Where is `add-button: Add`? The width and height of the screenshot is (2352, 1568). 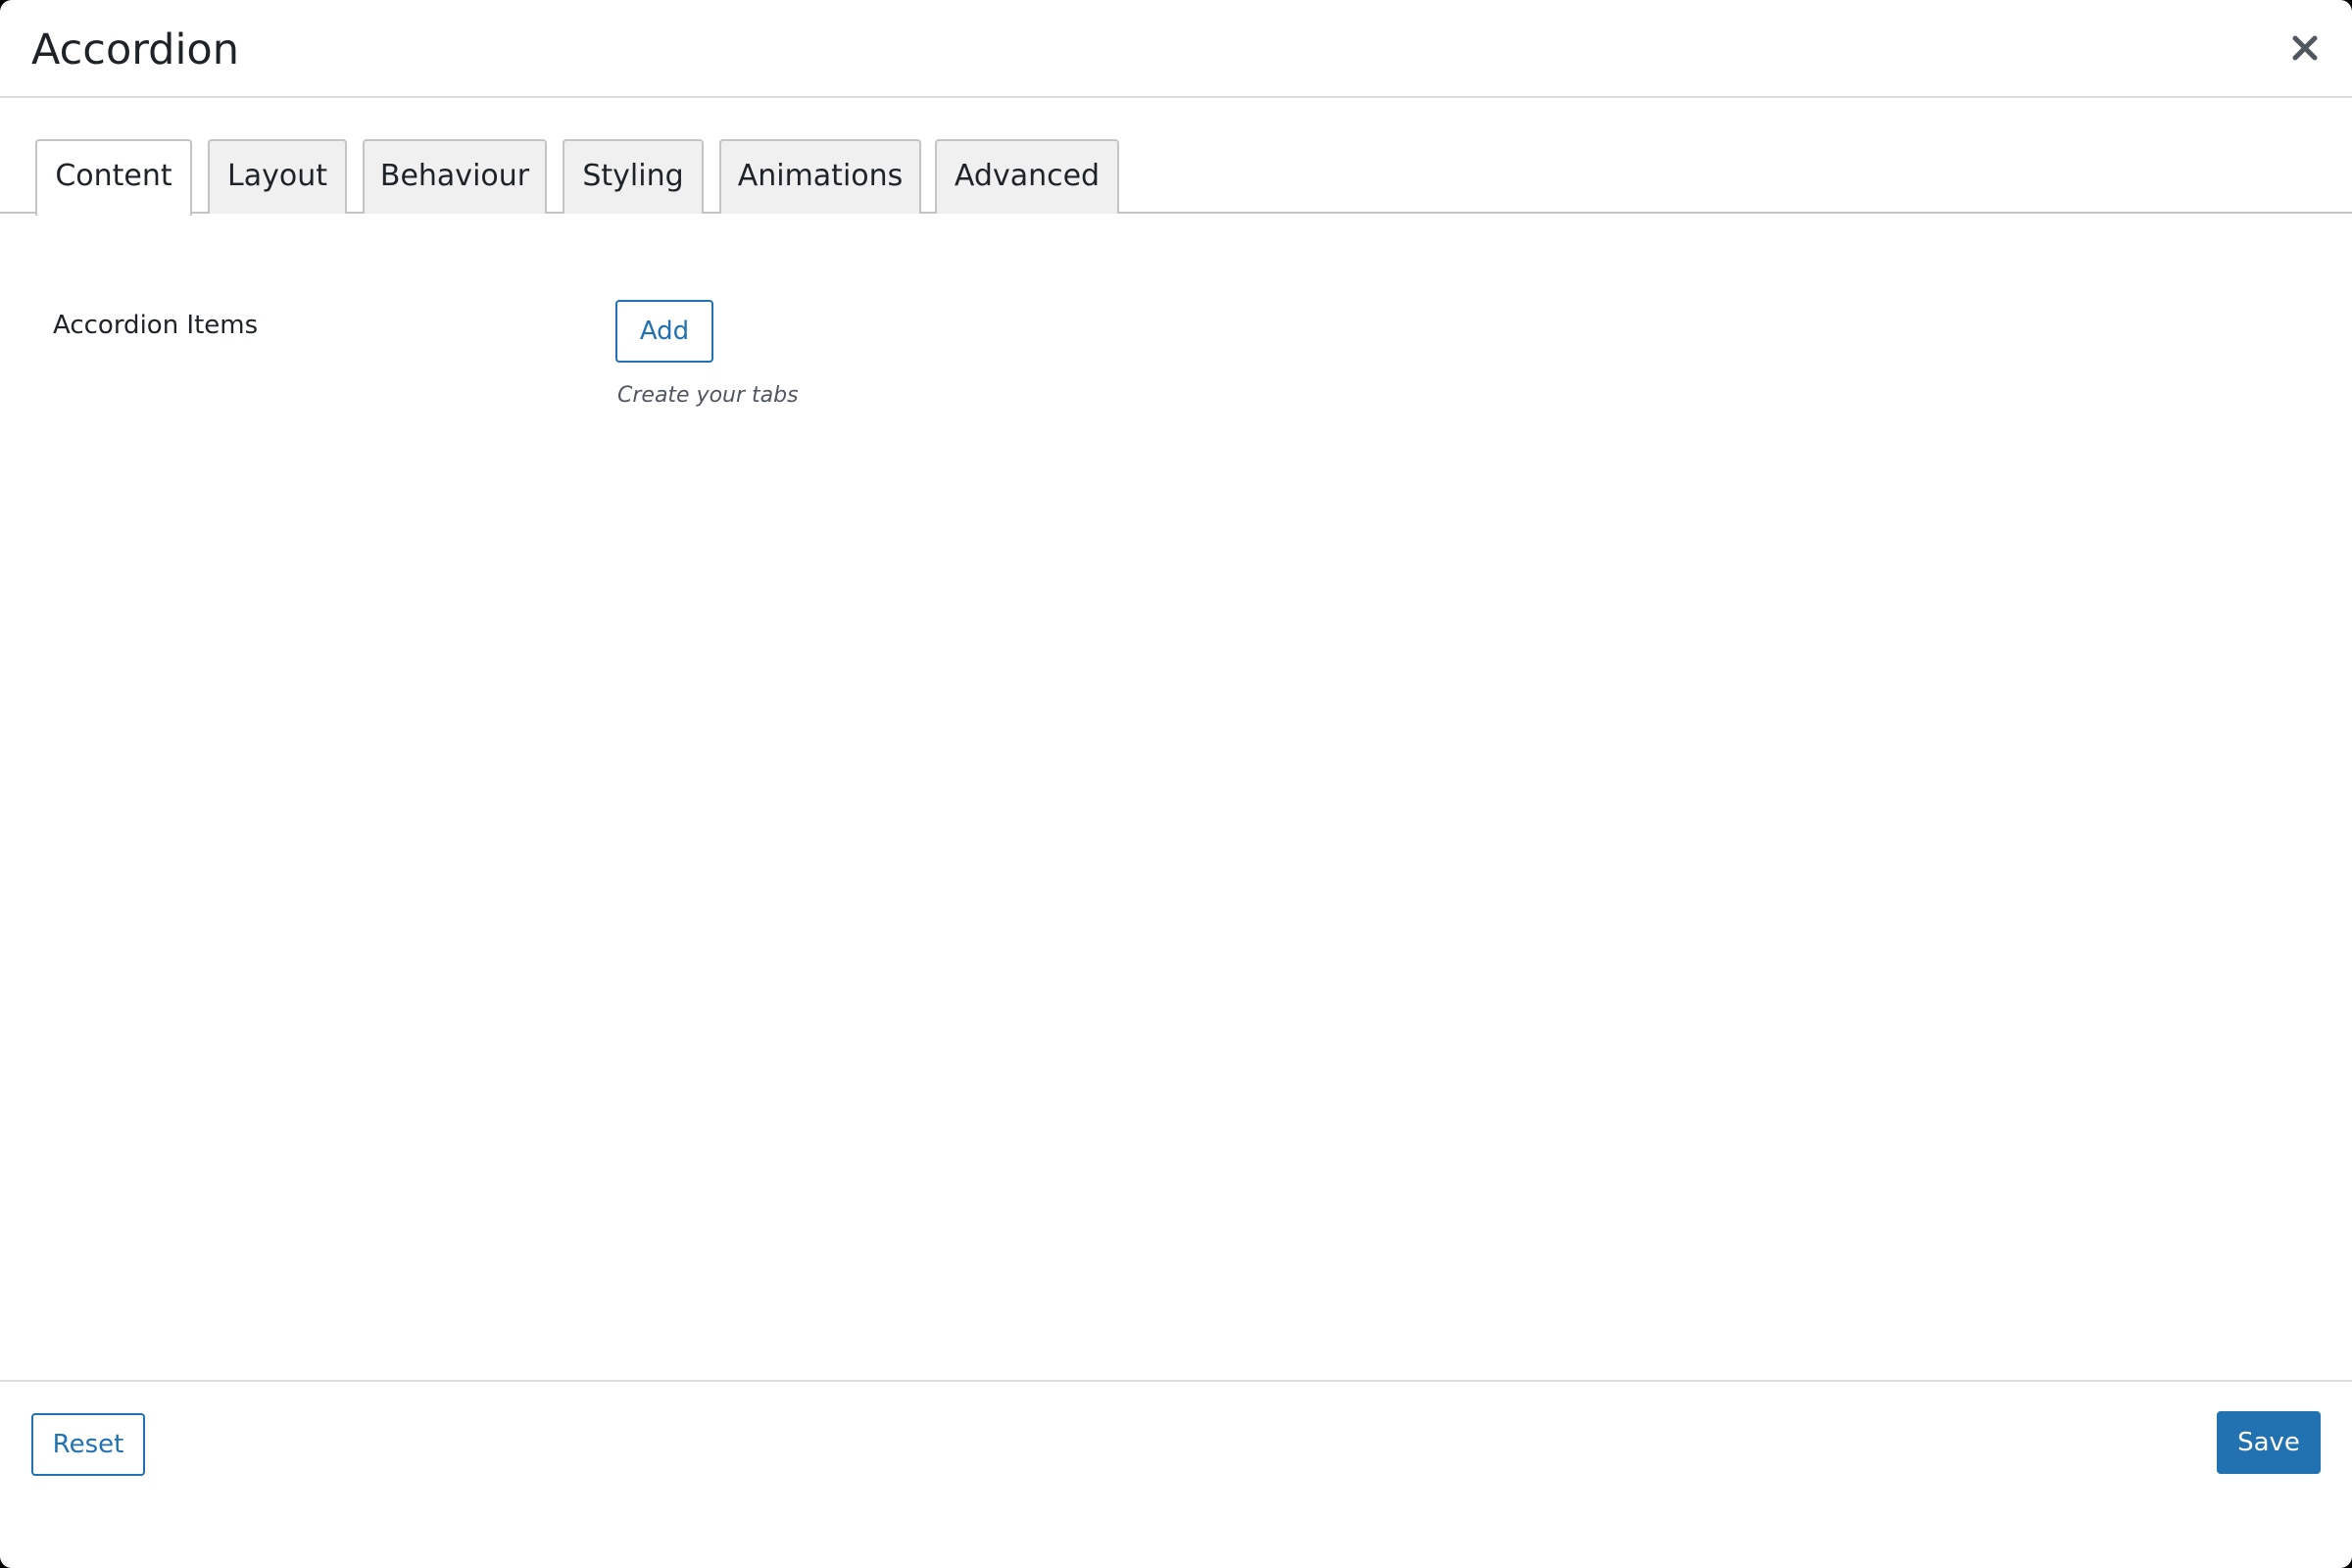 add-button: Add is located at coordinates (664, 331).